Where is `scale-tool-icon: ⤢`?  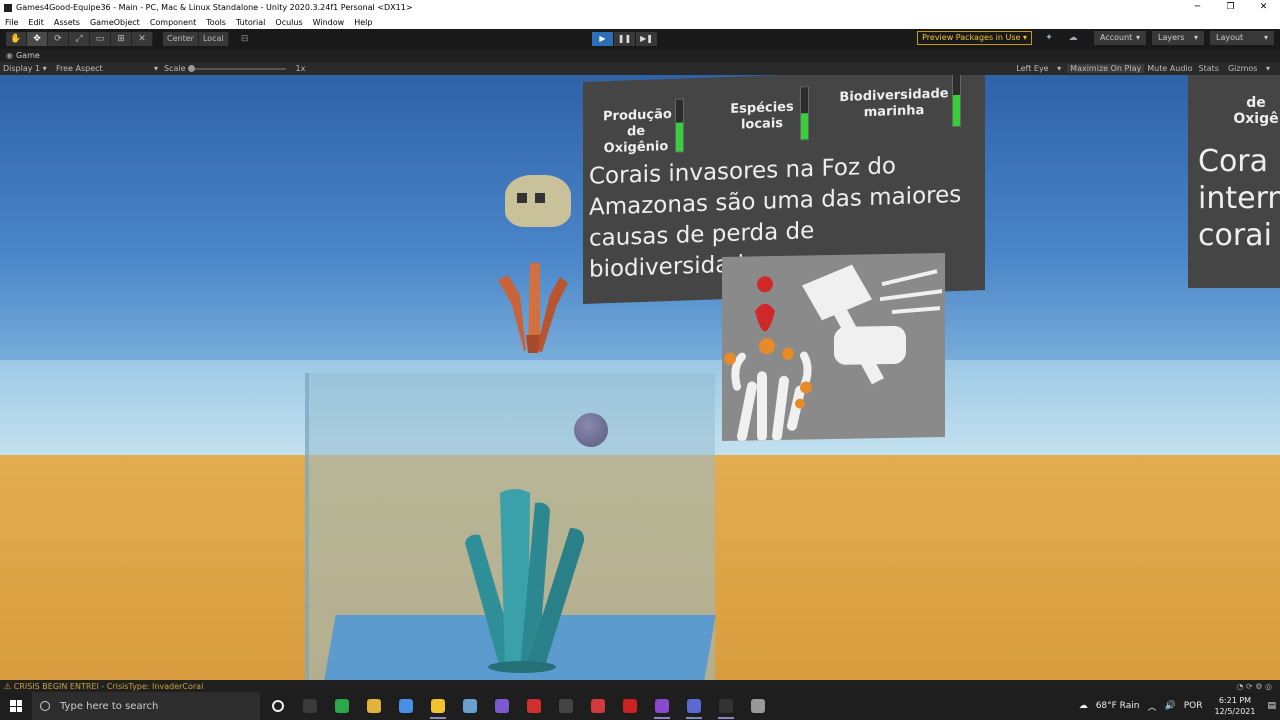
scale-tool-icon: ⤢ is located at coordinates (79, 39).